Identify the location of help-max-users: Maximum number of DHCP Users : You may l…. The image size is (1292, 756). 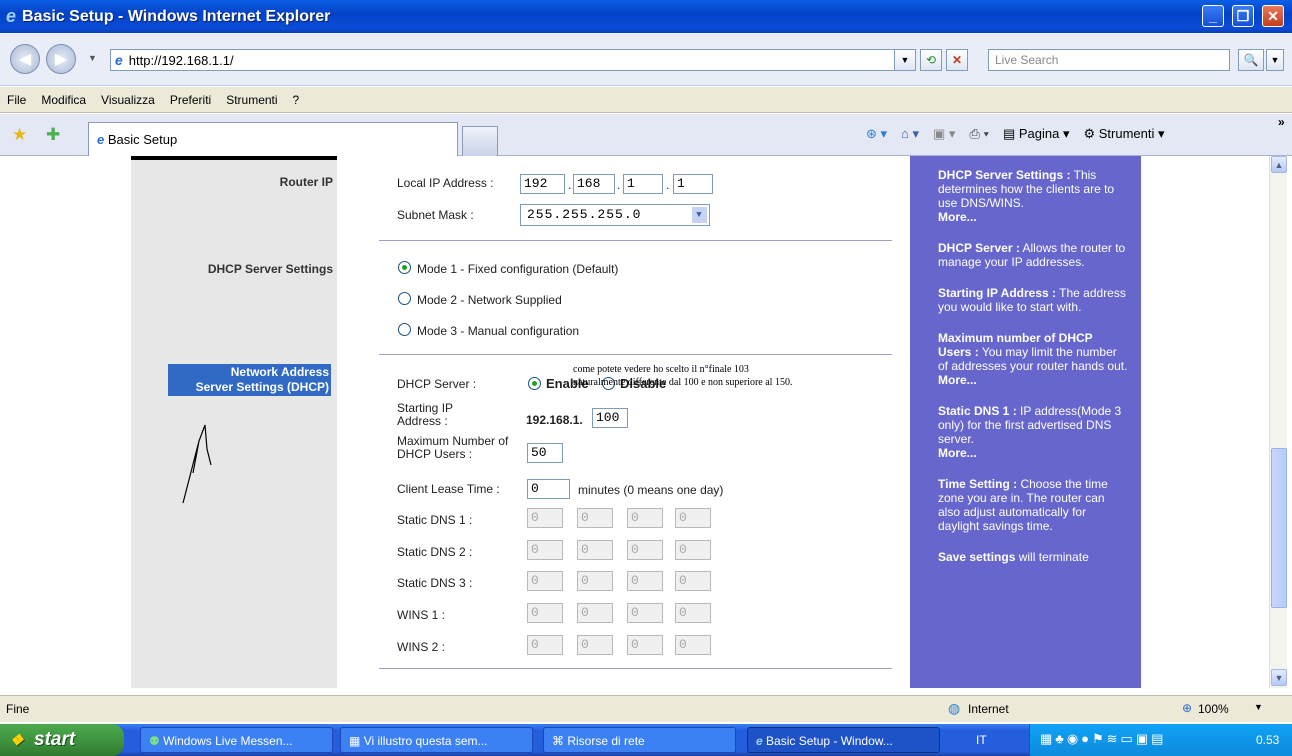
(1033, 359).